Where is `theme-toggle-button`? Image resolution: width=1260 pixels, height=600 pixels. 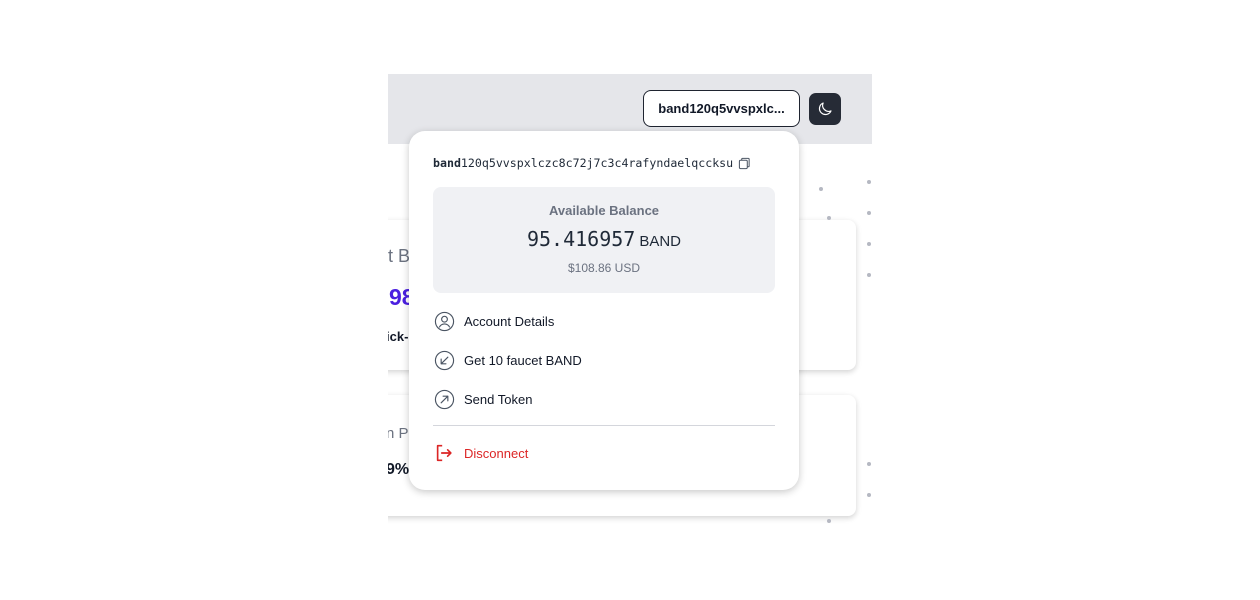
theme-toggle-button is located at coordinates (825, 109).